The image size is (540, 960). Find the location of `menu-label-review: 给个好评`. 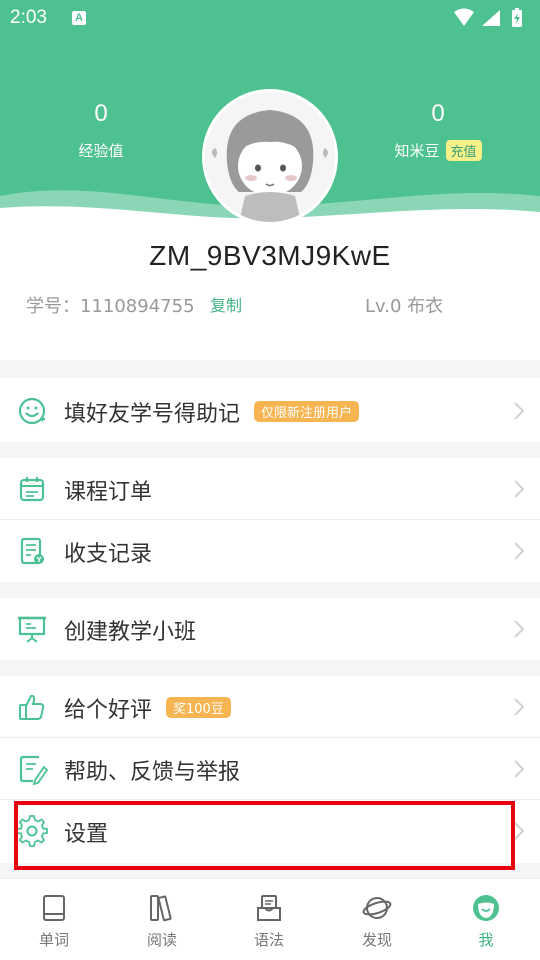

menu-label-review: 给个好评 is located at coordinates (108, 710).